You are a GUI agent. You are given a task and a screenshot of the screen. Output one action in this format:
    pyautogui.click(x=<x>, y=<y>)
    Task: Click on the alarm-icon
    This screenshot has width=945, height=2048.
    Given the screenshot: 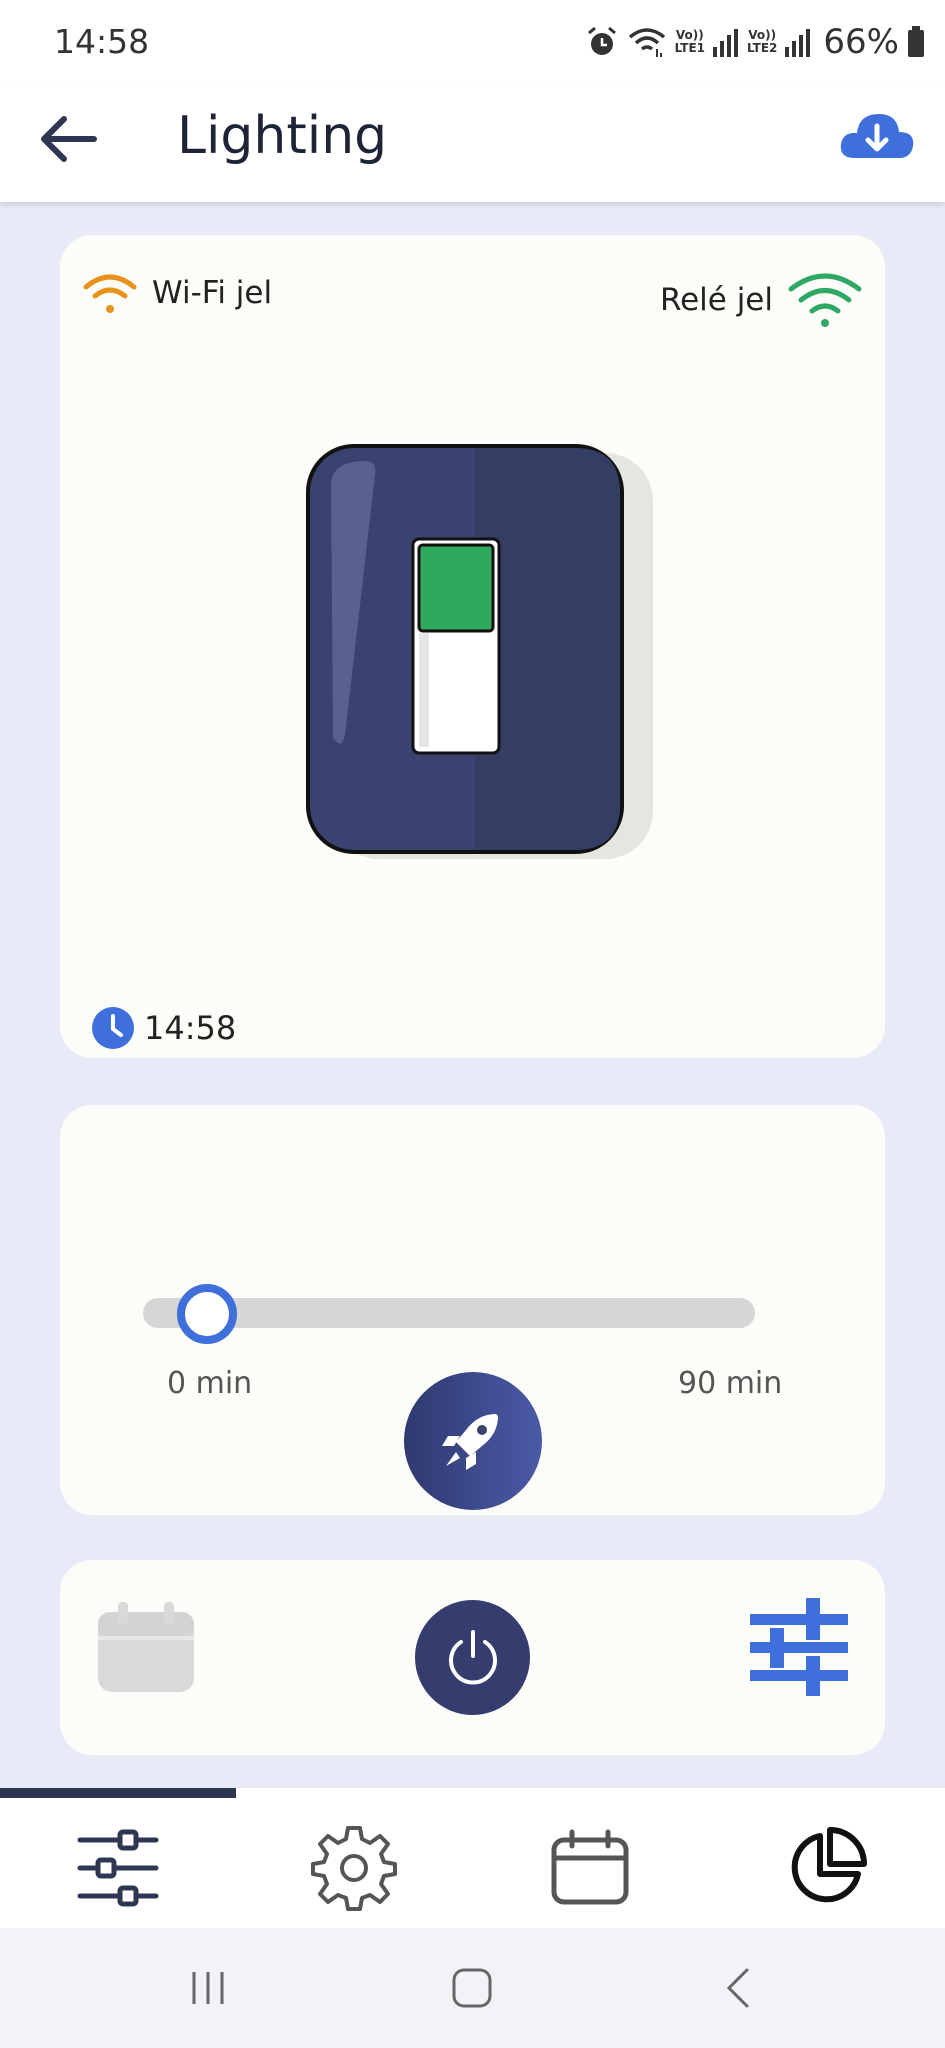 What is the action you would take?
    pyautogui.click(x=601, y=40)
    